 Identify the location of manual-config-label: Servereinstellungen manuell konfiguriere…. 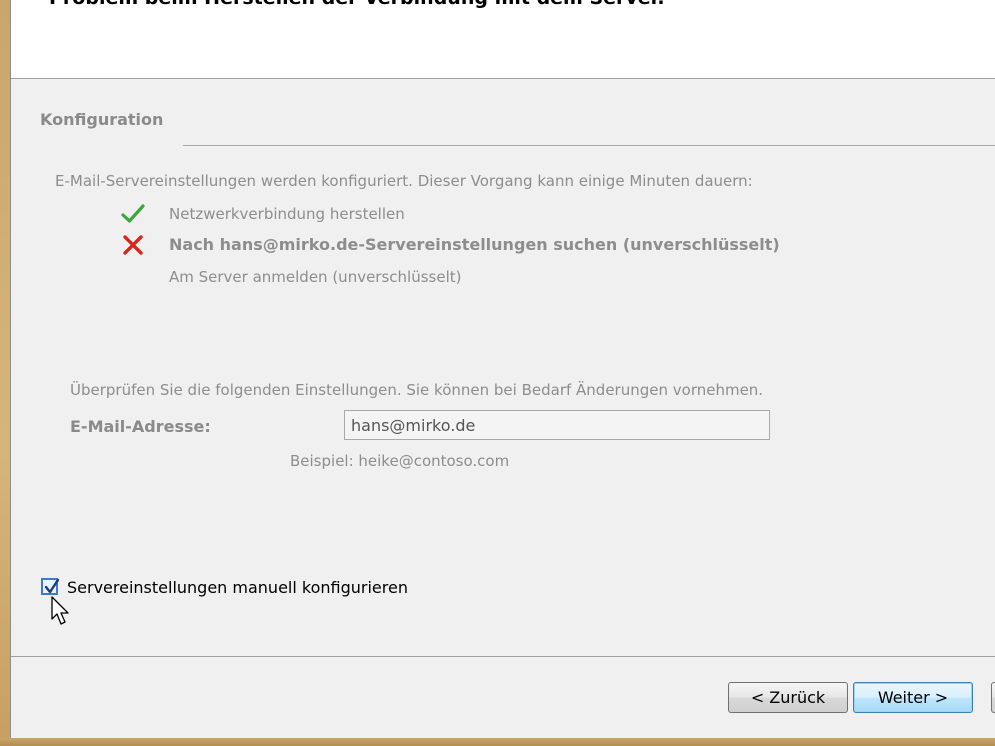
(237, 587).